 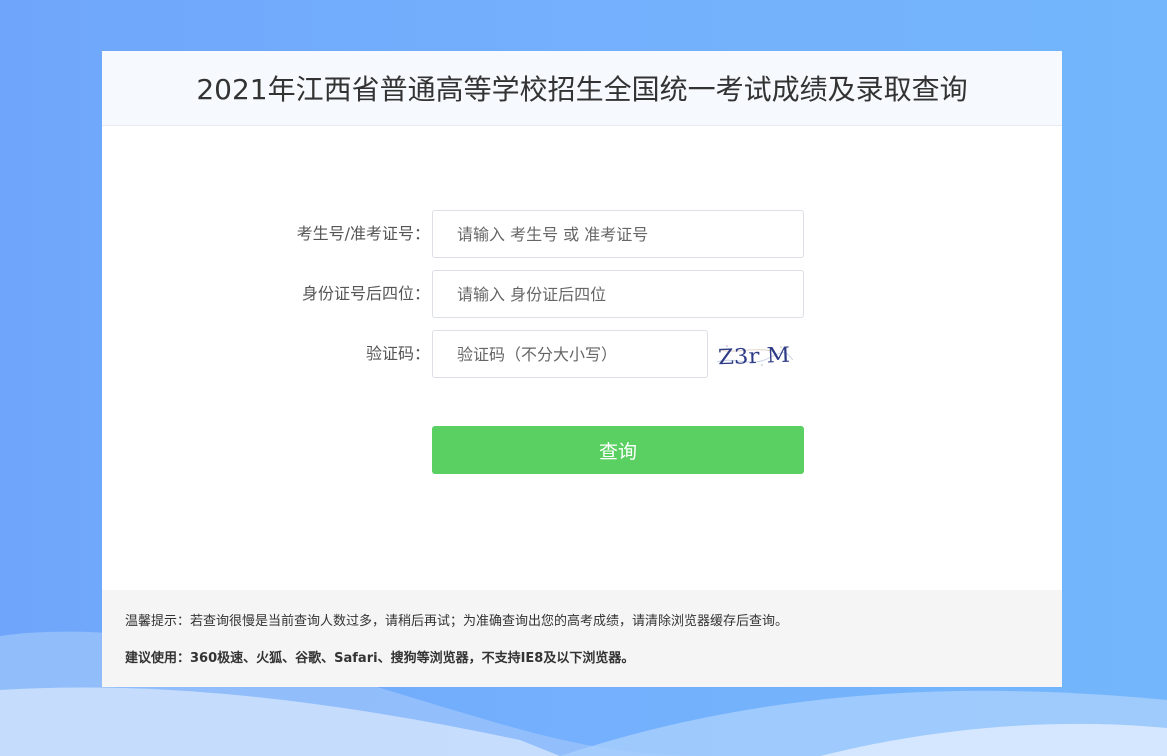 I want to click on captcha-image: Z3r M, so click(x=754, y=355).